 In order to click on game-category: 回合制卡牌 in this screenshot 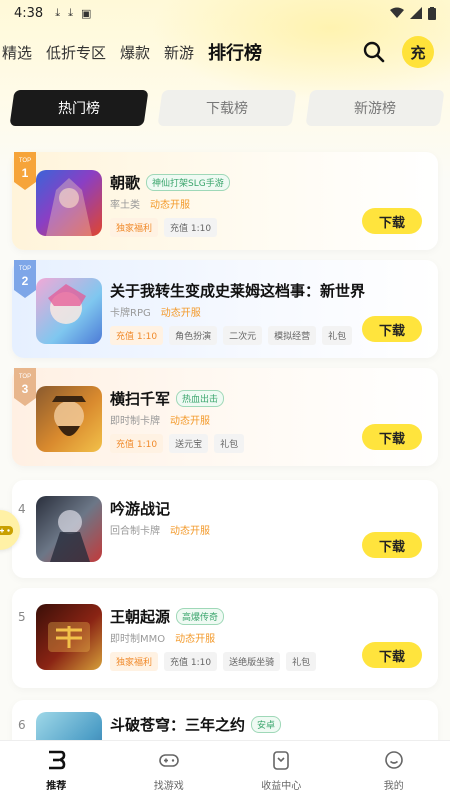, I will do `click(135, 531)`.